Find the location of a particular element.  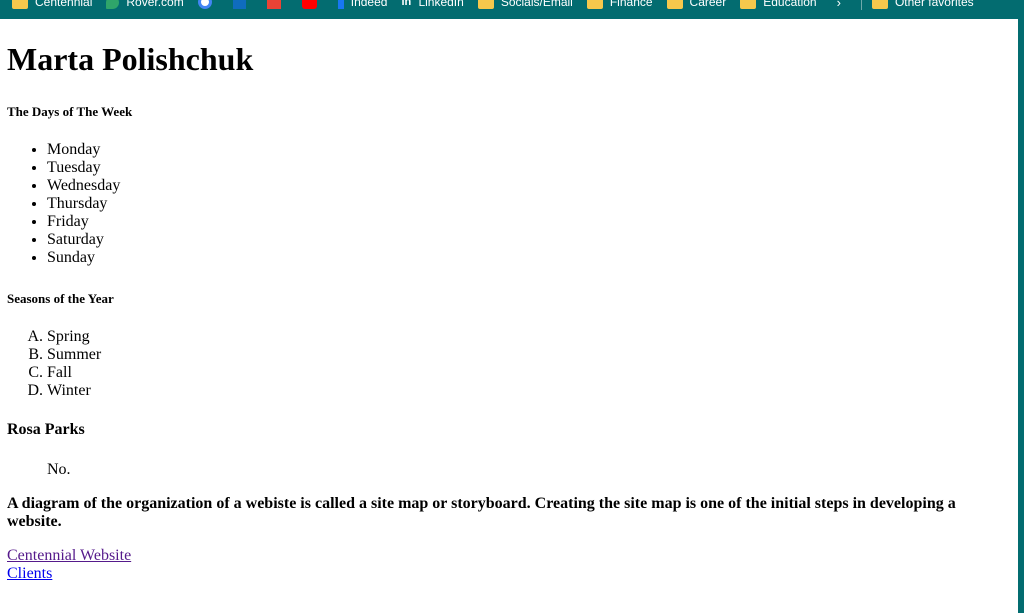

favorite-socials-email: Socials/Email is located at coordinates (525, 4).